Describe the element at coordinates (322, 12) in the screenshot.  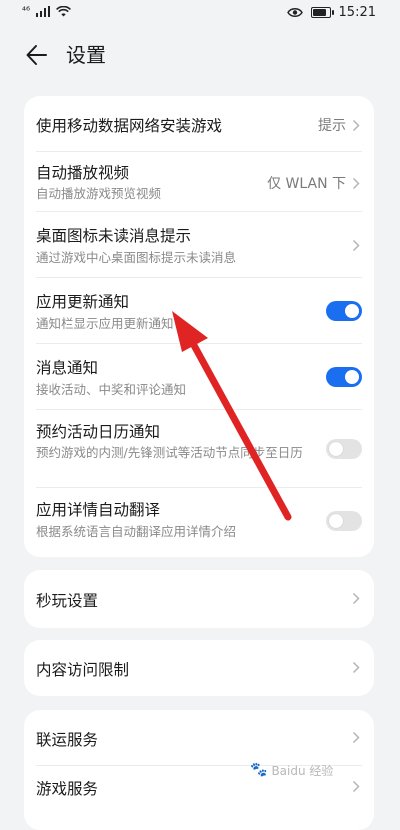
I see `battery-icon` at that location.